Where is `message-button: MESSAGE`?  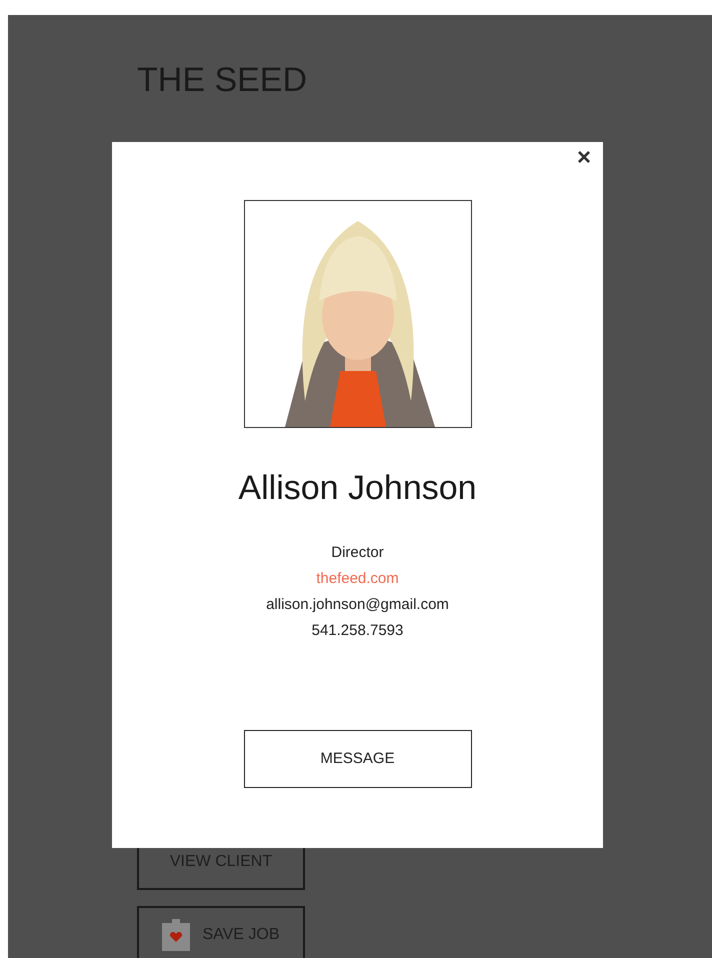 message-button: MESSAGE is located at coordinates (358, 759).